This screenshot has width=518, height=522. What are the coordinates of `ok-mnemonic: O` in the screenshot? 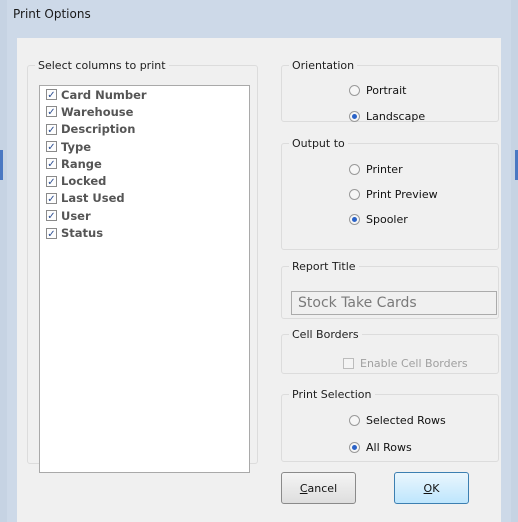 It's located at (428, 488).